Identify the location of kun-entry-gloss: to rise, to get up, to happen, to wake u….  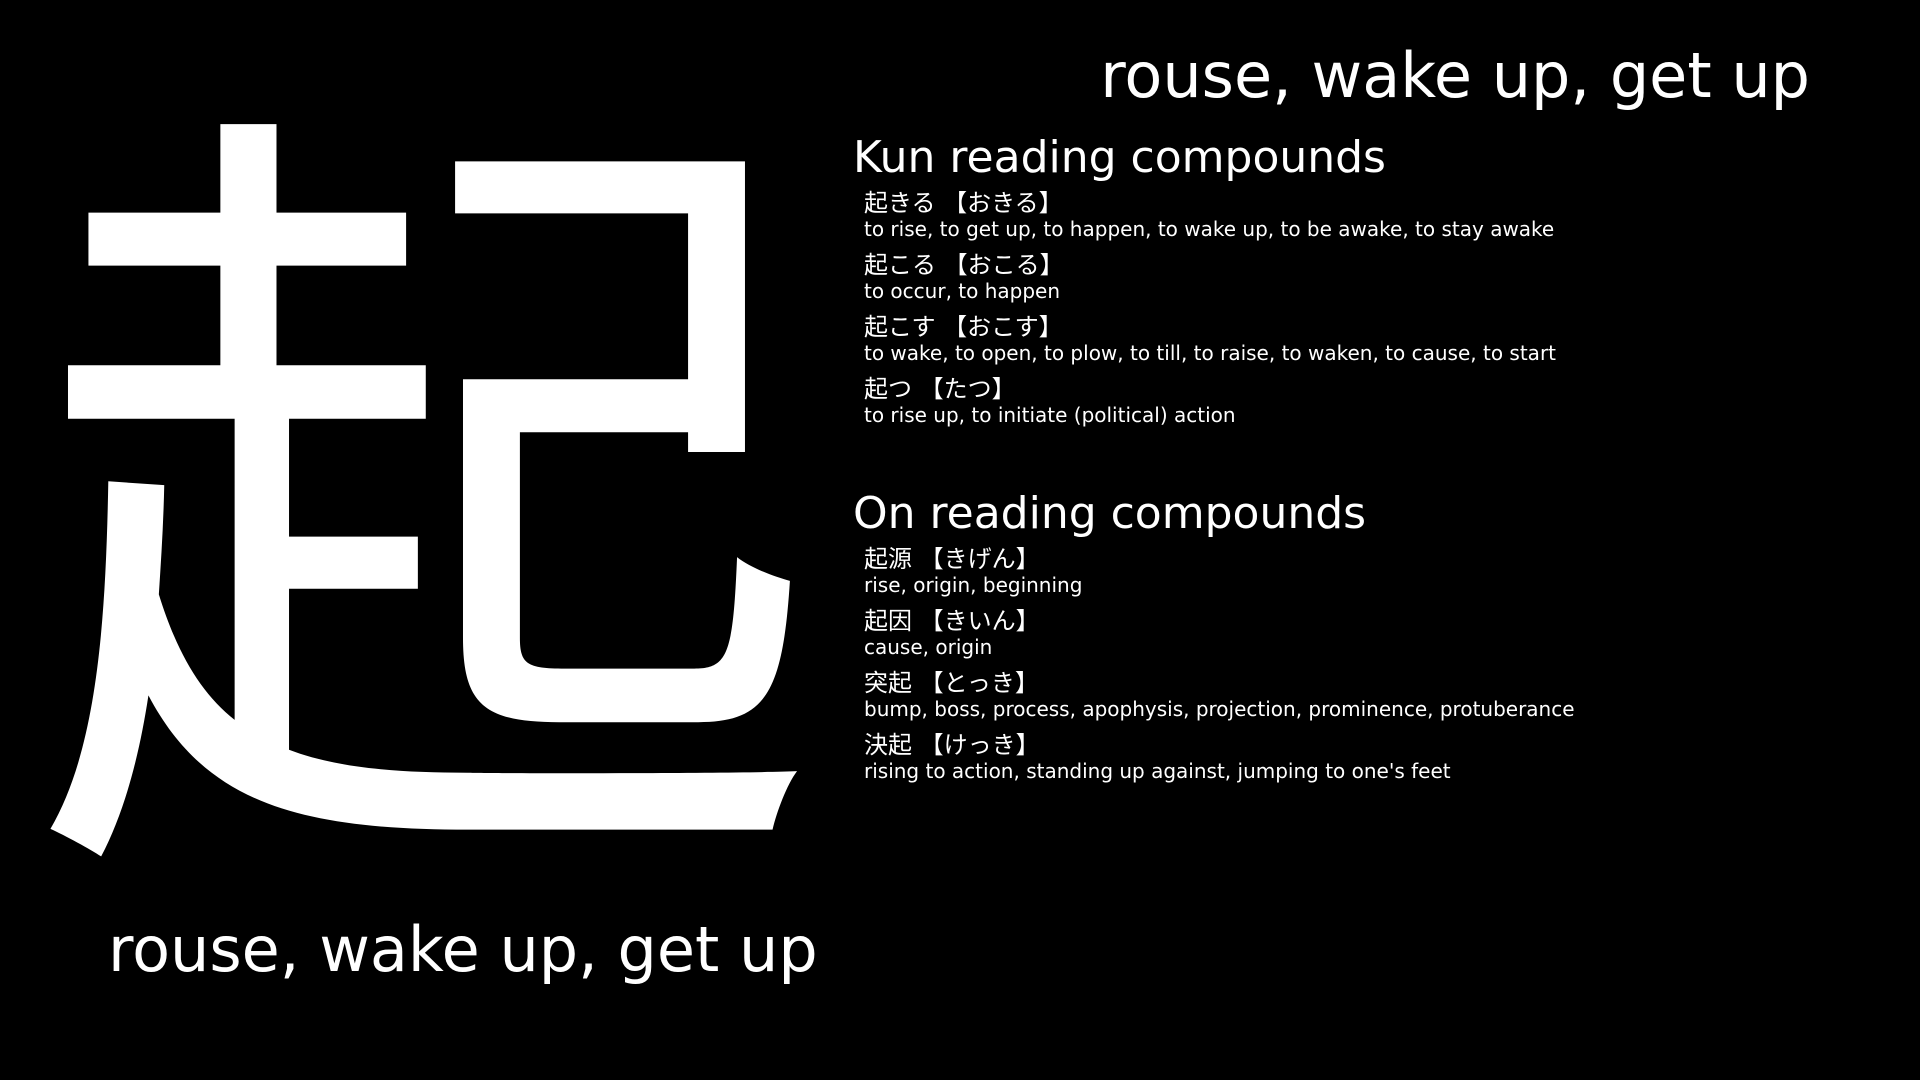
(1209, 229).